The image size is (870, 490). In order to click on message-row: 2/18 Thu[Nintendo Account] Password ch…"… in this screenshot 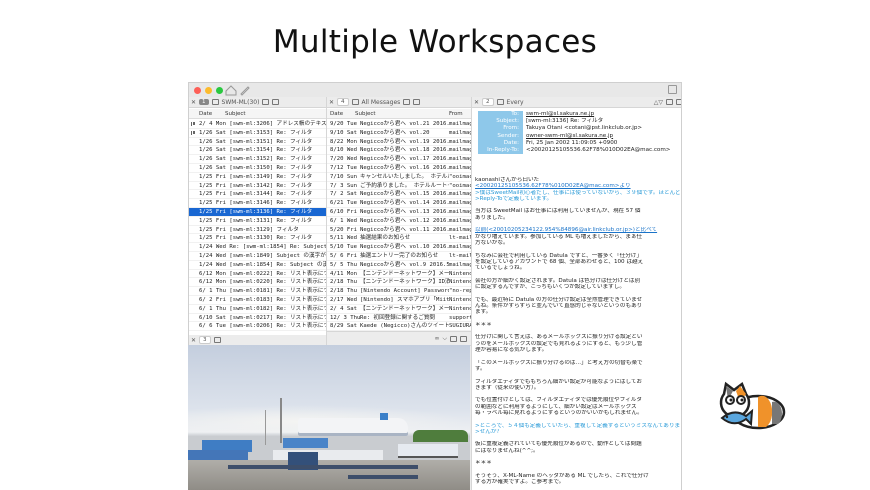, I will do `click(399, 291)`.